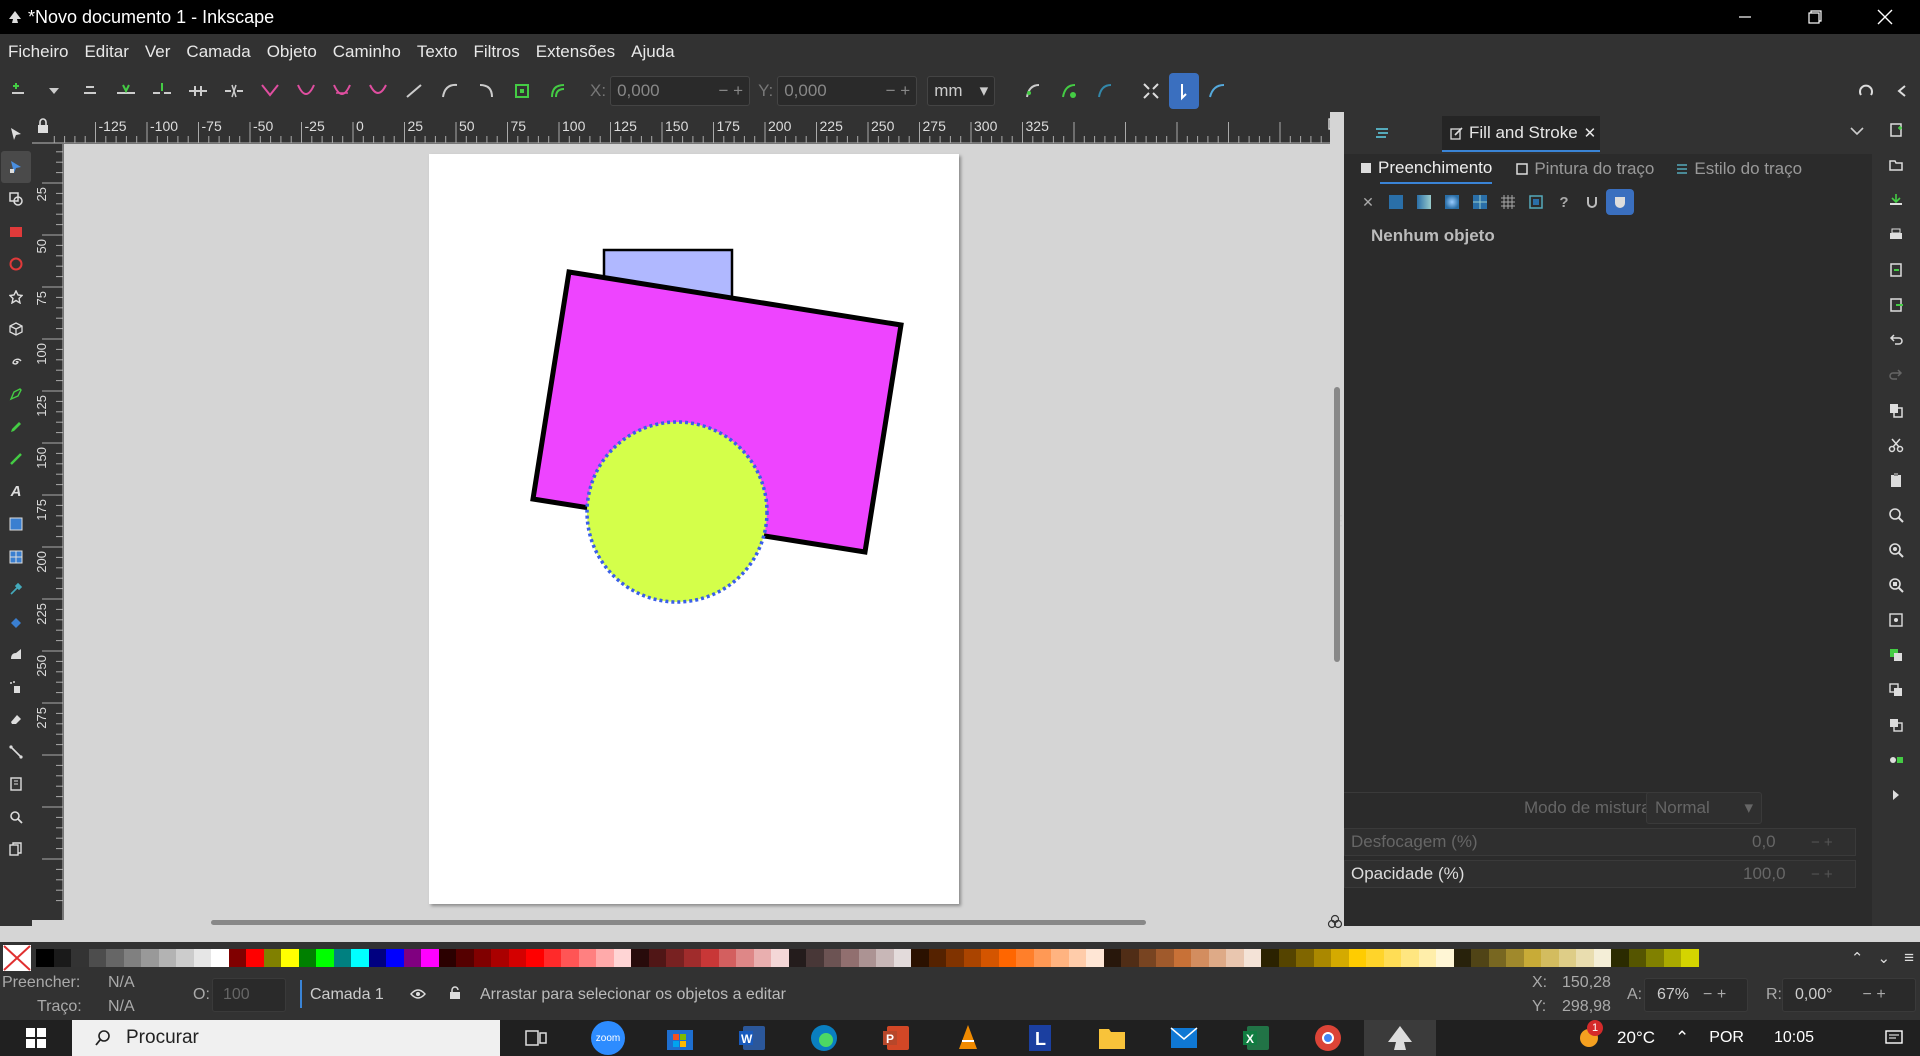 The width and height of the screenshot is (1920, 1056). What do you see at coordinates (898, 91) in the screenshot?
I see `y-stepper: − +` at bounding box center [898, 91].